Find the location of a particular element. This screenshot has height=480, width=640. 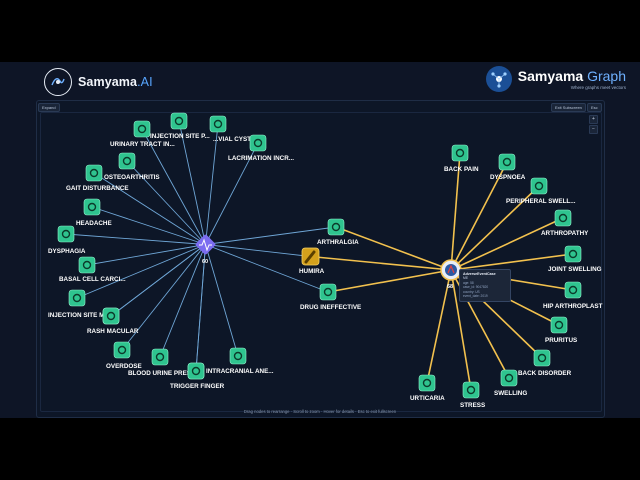

node-label: BACK PAIN is located at coordinates (461, 169).